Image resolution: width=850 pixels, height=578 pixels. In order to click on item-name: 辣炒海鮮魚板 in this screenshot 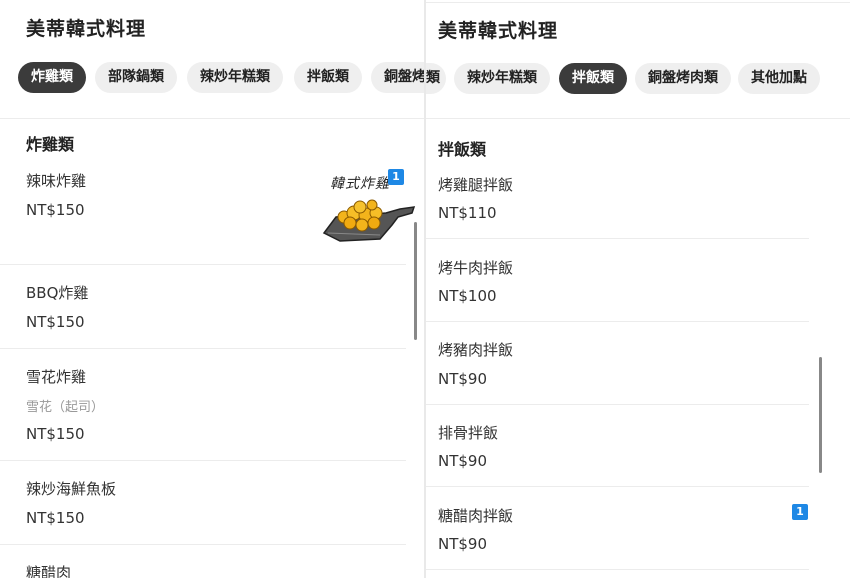, I will do `click(71, 488)`.